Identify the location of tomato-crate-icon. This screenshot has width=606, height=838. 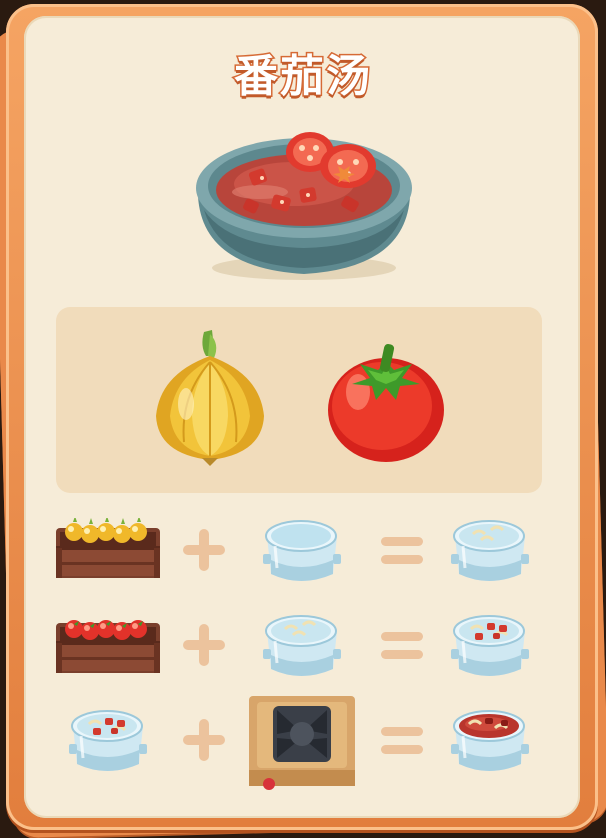
(108, 647).